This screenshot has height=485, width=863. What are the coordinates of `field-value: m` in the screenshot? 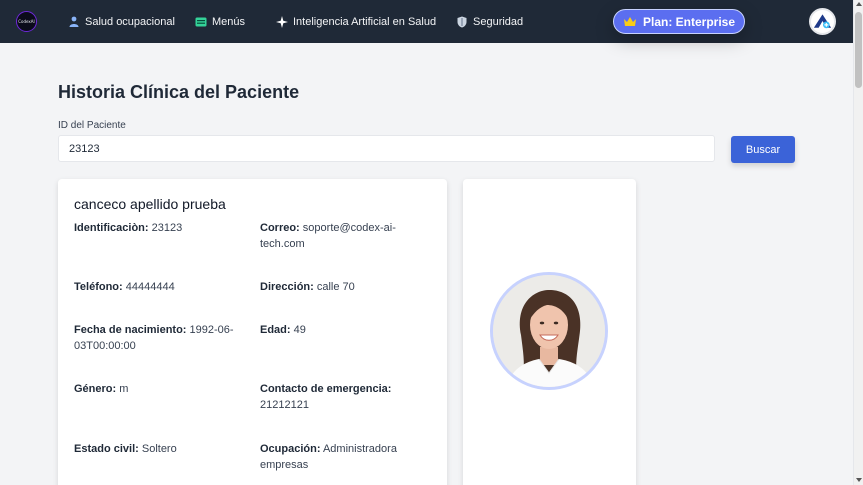 It's located at (124, 389).